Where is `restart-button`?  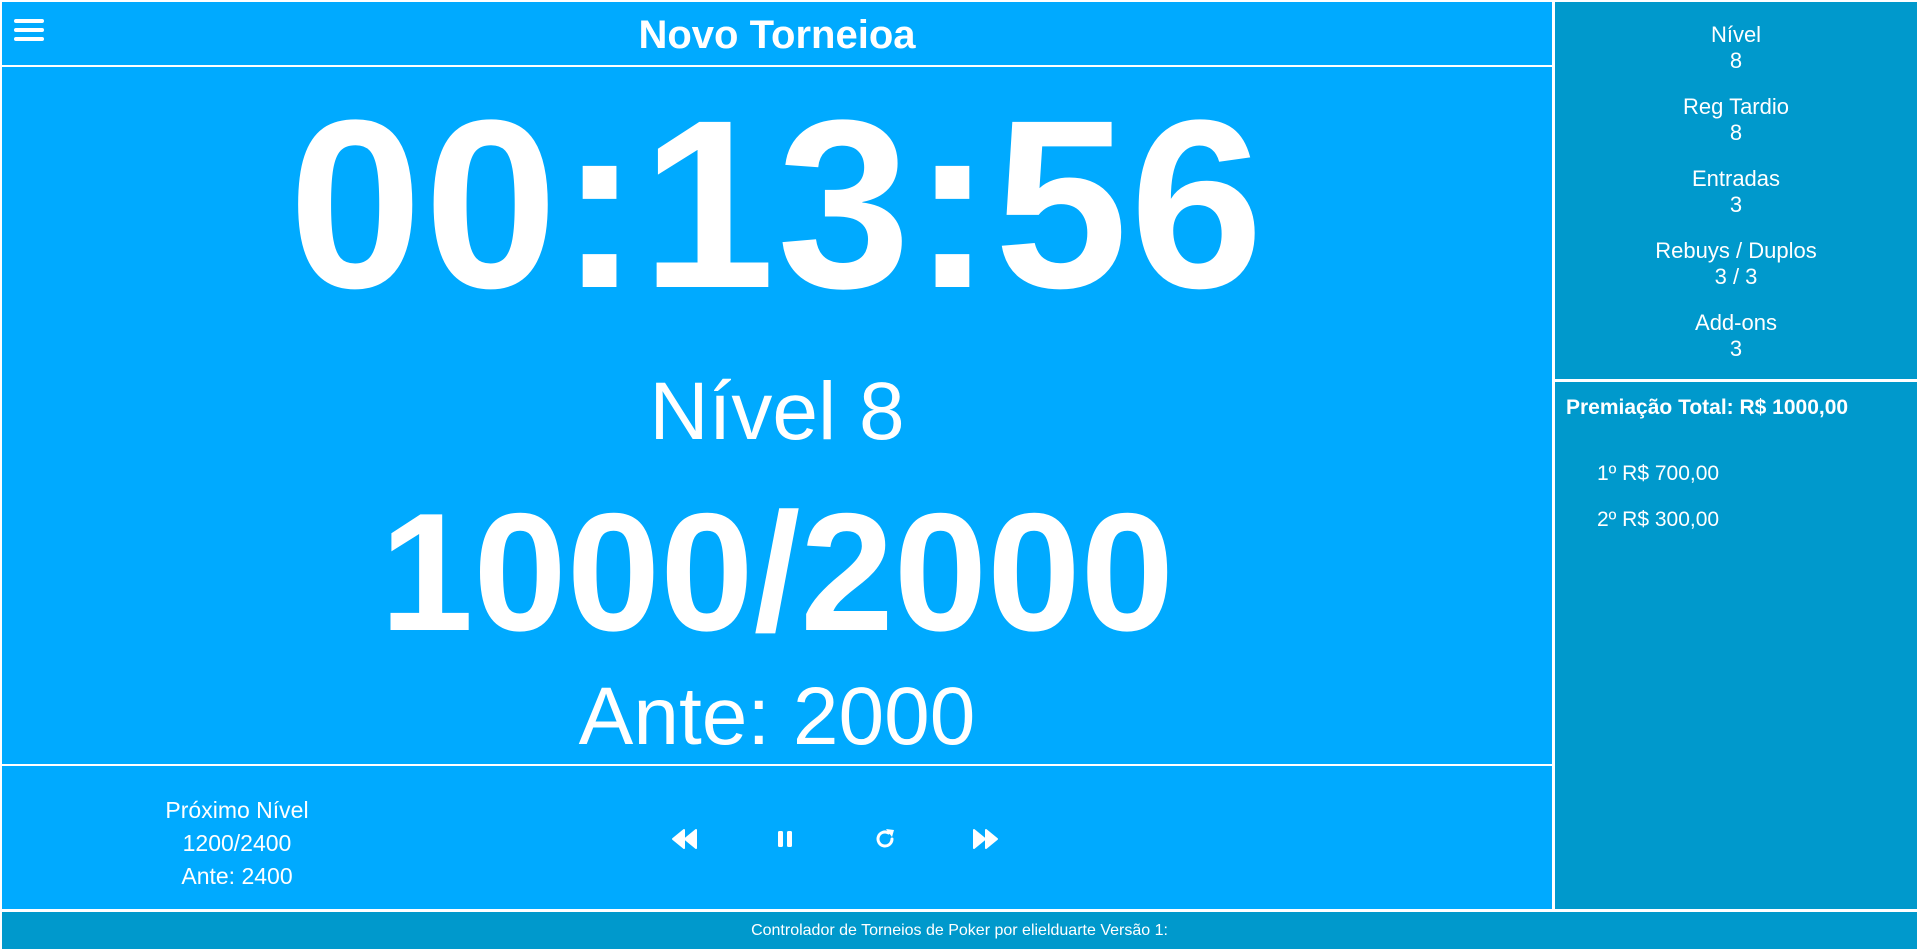
restart-button is located at coordinates (885, 839).